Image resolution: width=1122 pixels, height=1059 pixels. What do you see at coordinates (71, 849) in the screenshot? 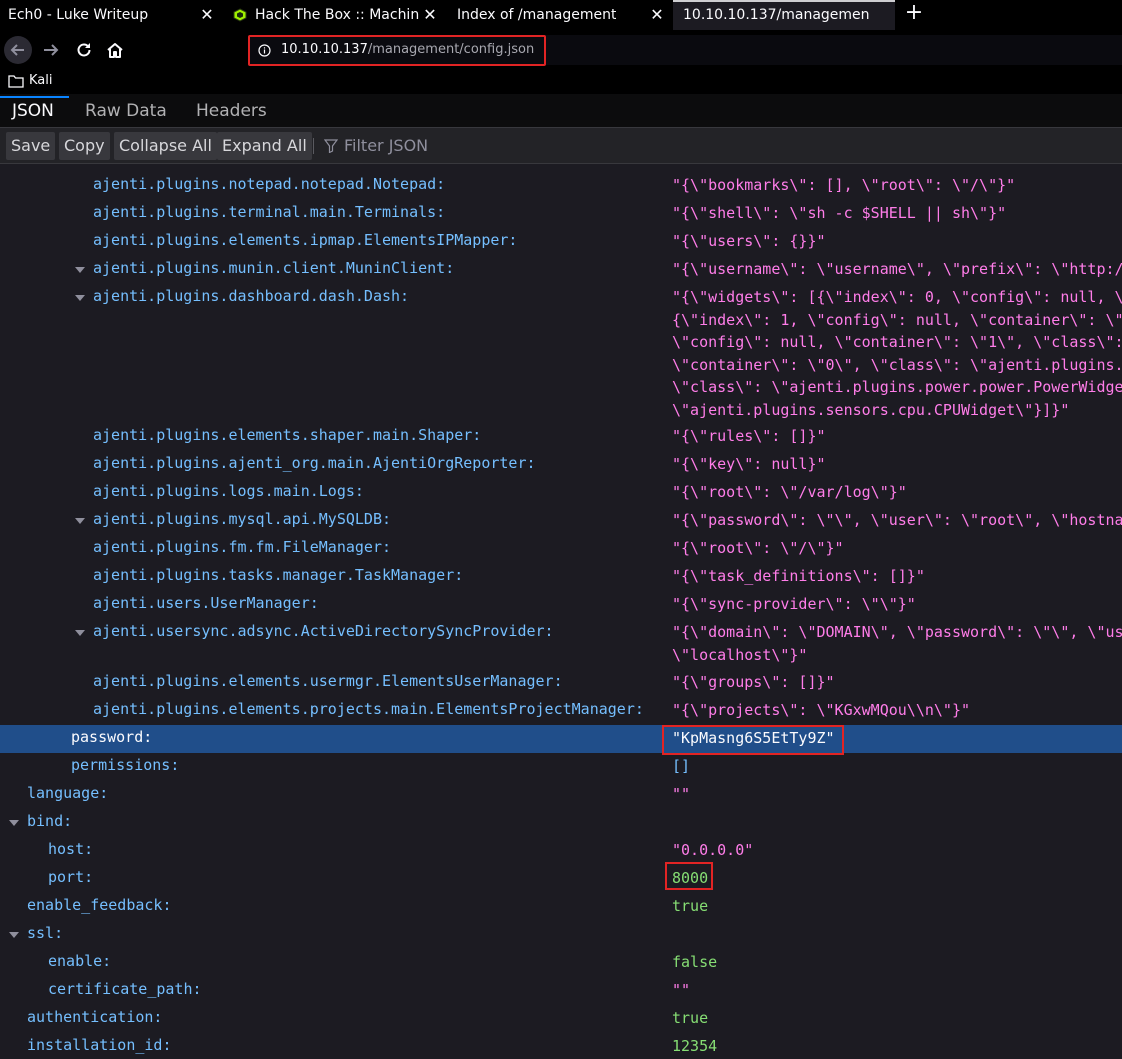
I see `row-key: host:` at bounding box center [71, 849].